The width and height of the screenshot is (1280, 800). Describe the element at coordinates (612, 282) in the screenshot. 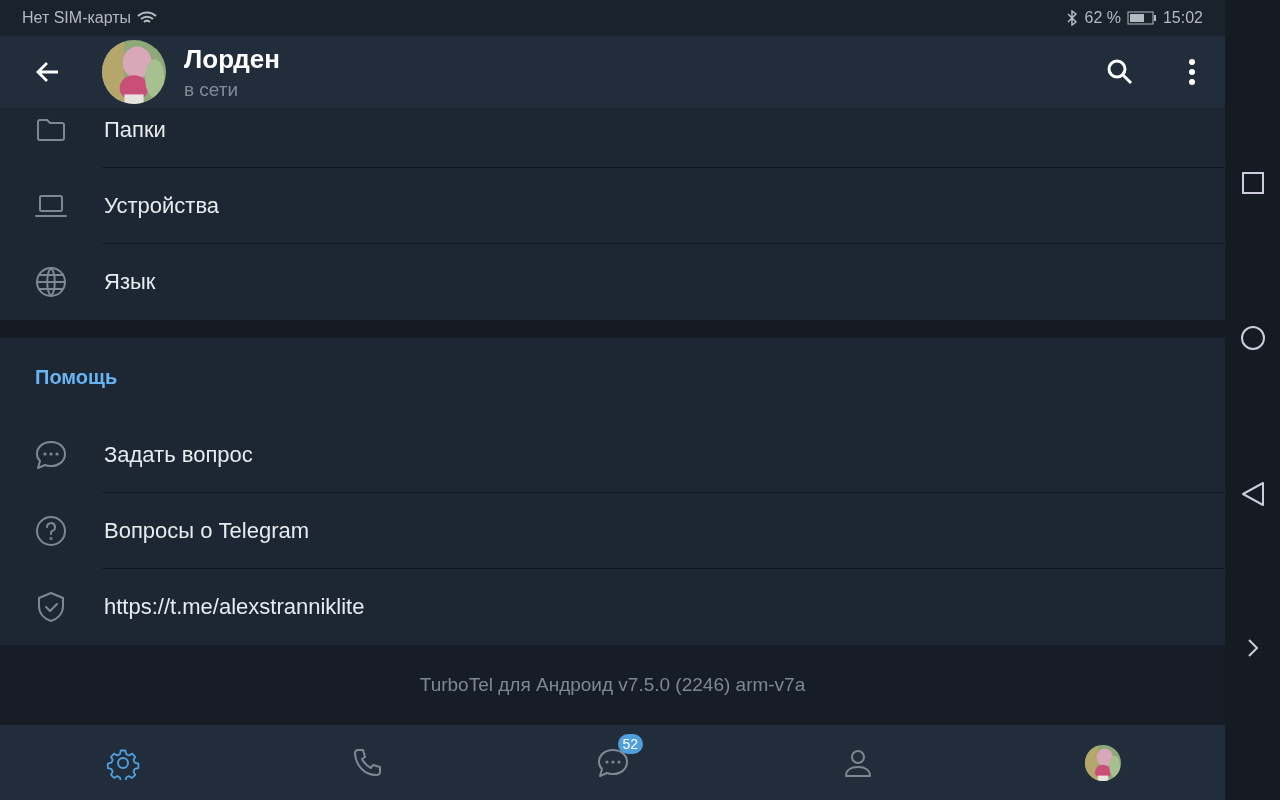

I see `settings-item: Язык` at that location.